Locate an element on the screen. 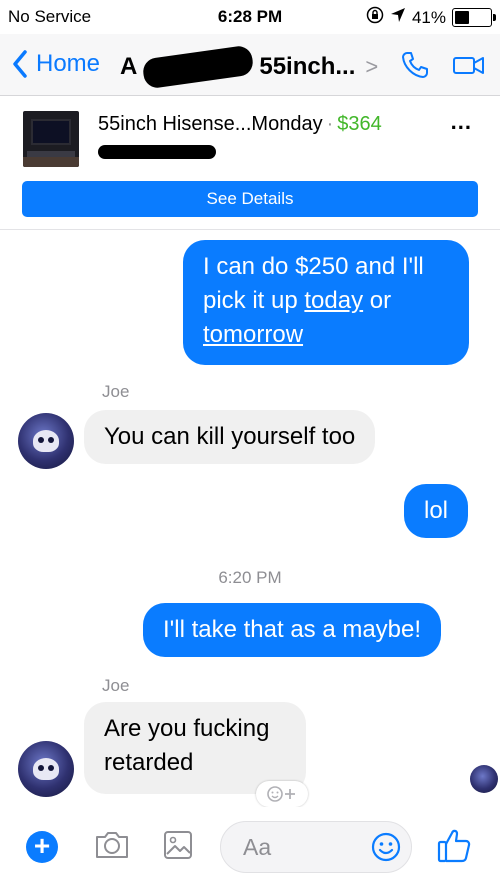 Image resolution: width=500 pixels, height=887 pixels. thumbs-up-button is located at coordinates (454, 847).